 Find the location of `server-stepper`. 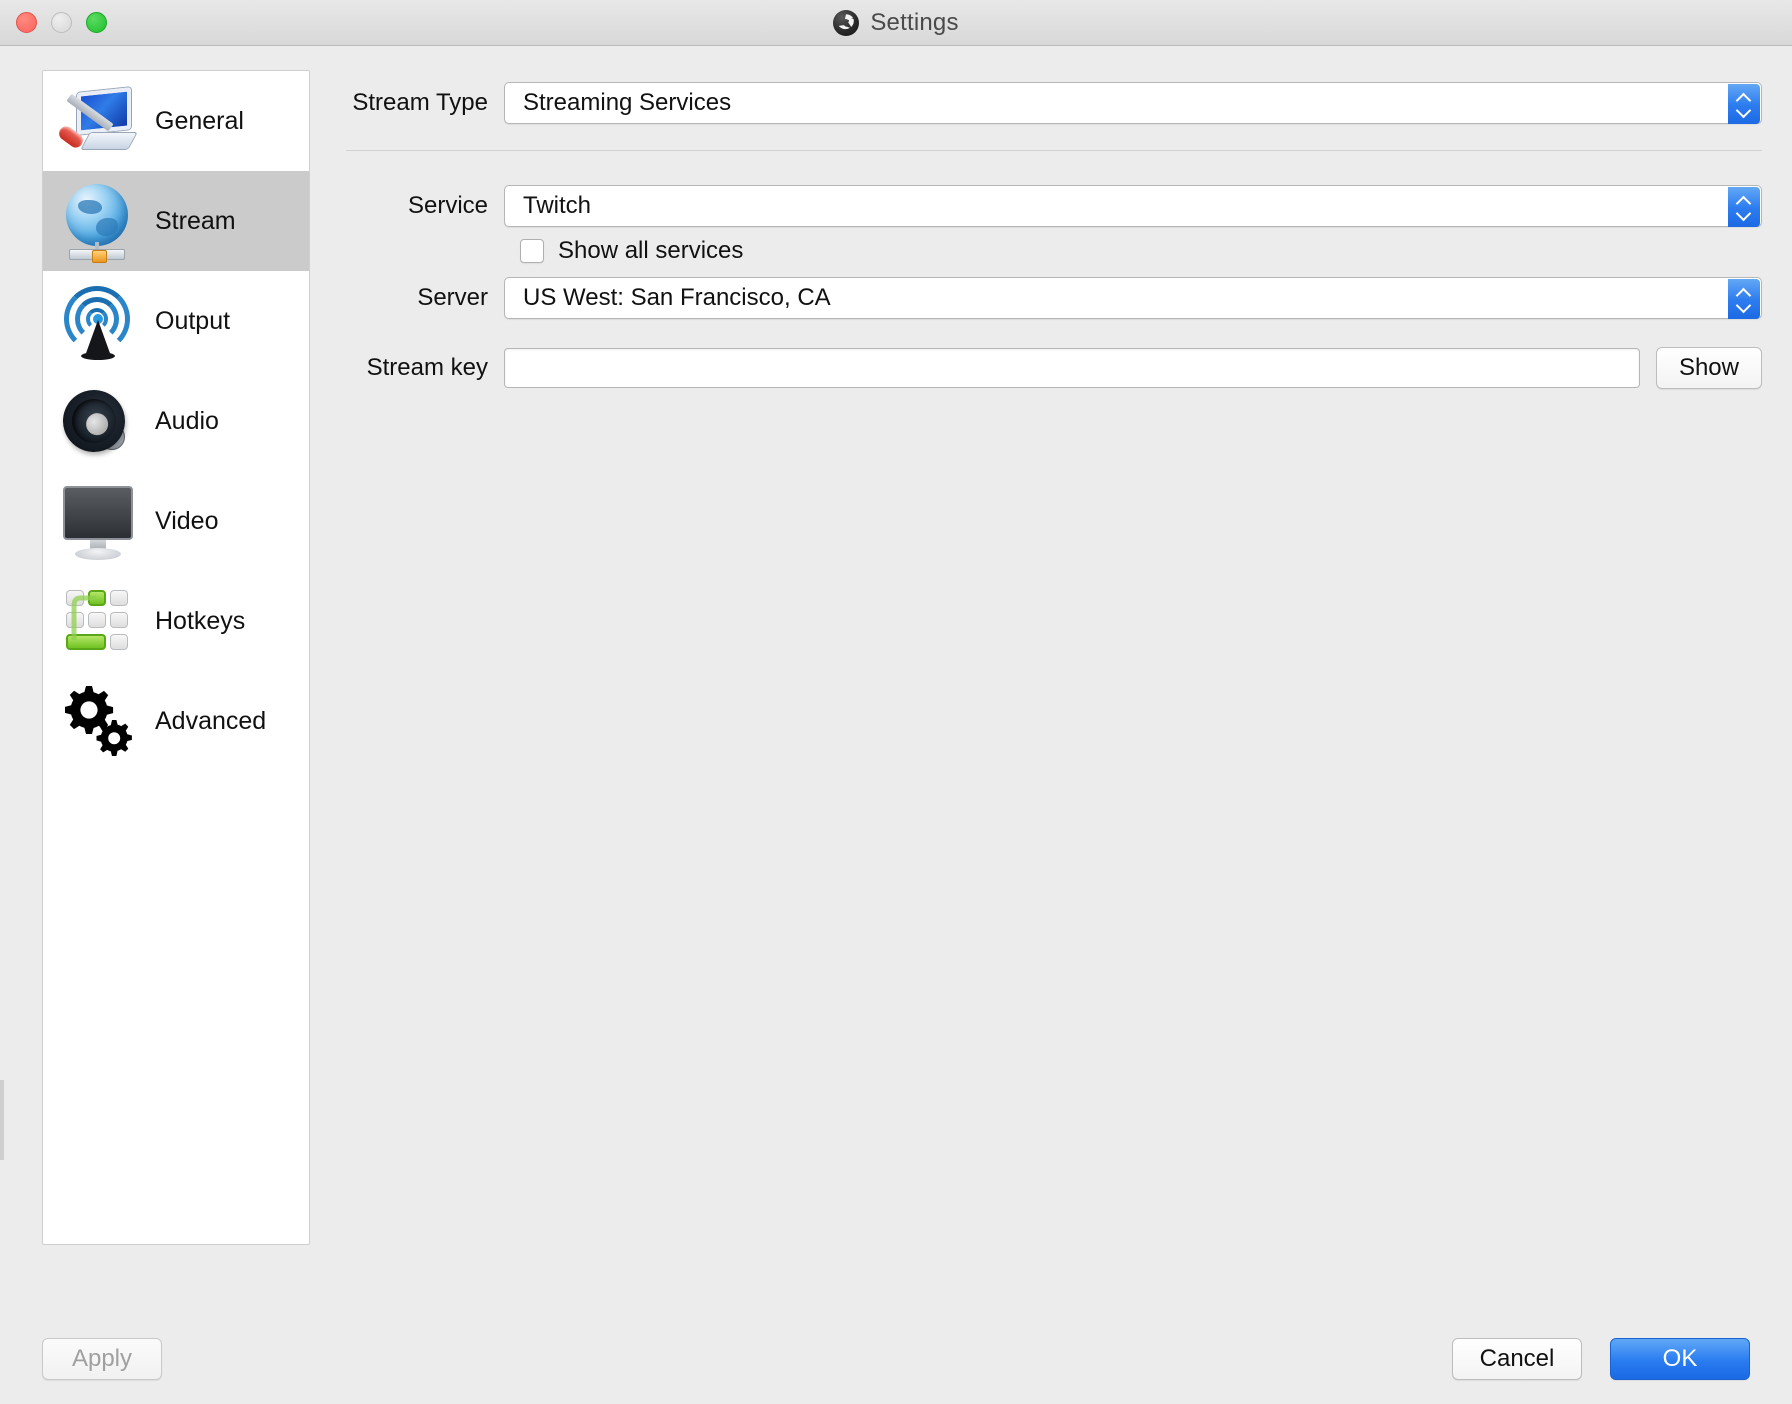

server-stepper is located at coordinates (1744, 299).